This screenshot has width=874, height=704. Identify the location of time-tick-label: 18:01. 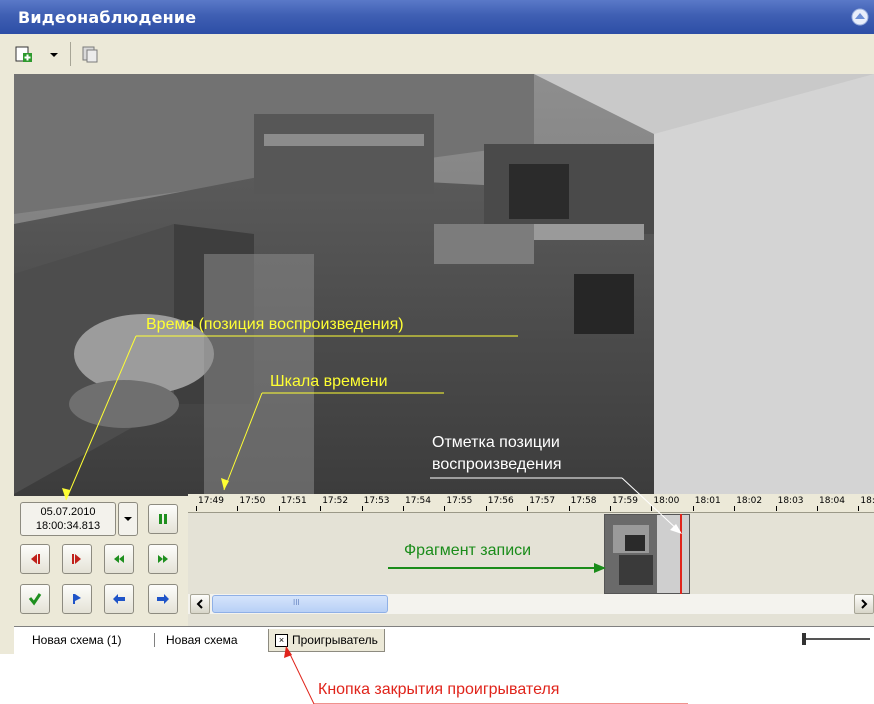
(707, 501).